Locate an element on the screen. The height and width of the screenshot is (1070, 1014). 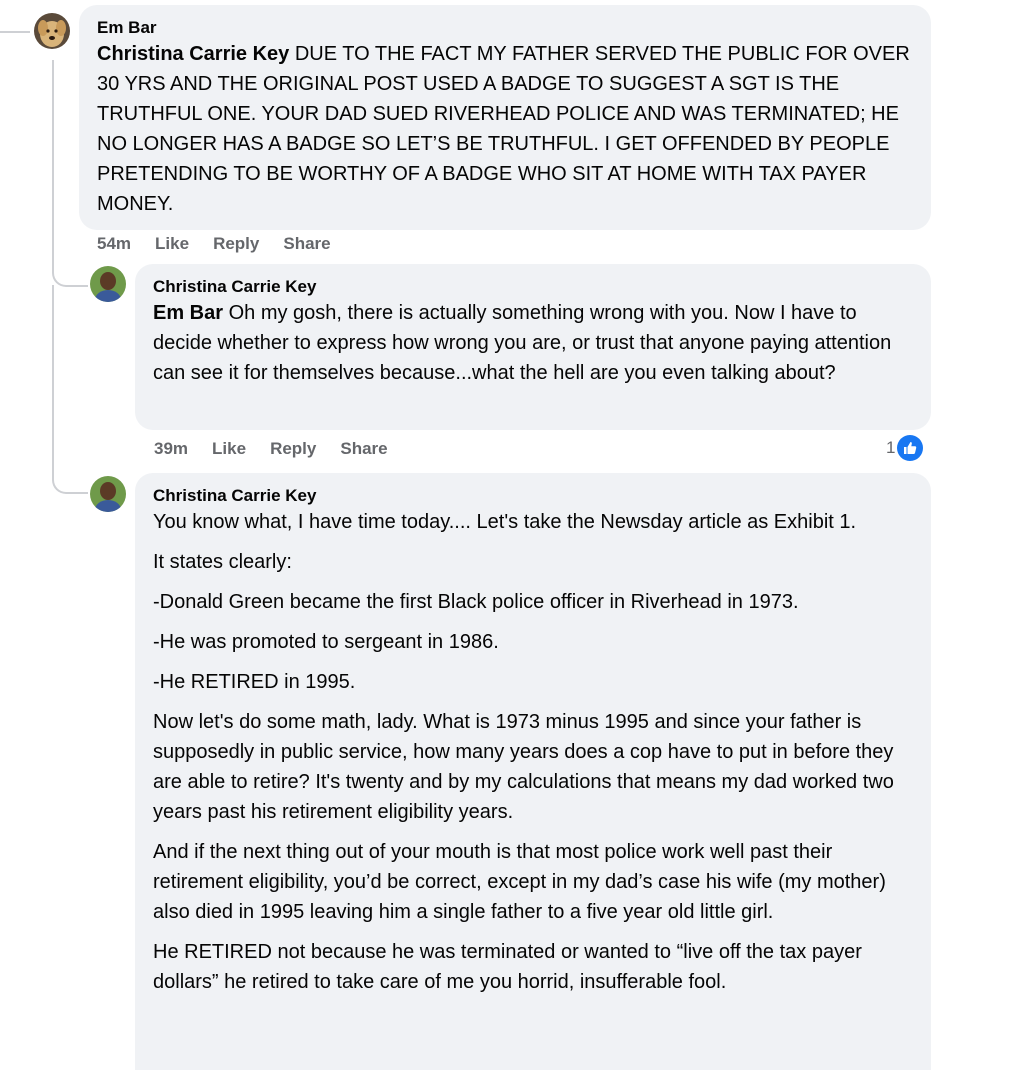
thumbs-up-icon is located at coordinates (910, 448).